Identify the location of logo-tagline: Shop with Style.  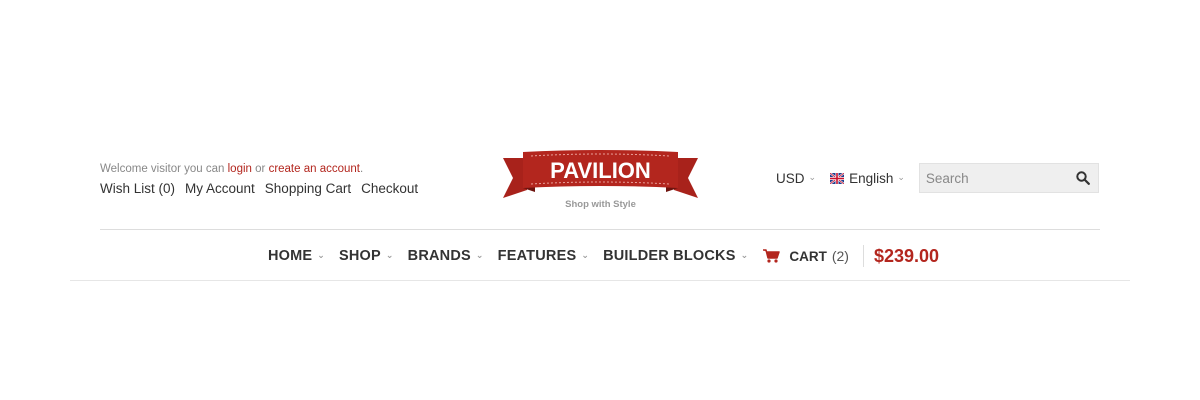
(600, 204).